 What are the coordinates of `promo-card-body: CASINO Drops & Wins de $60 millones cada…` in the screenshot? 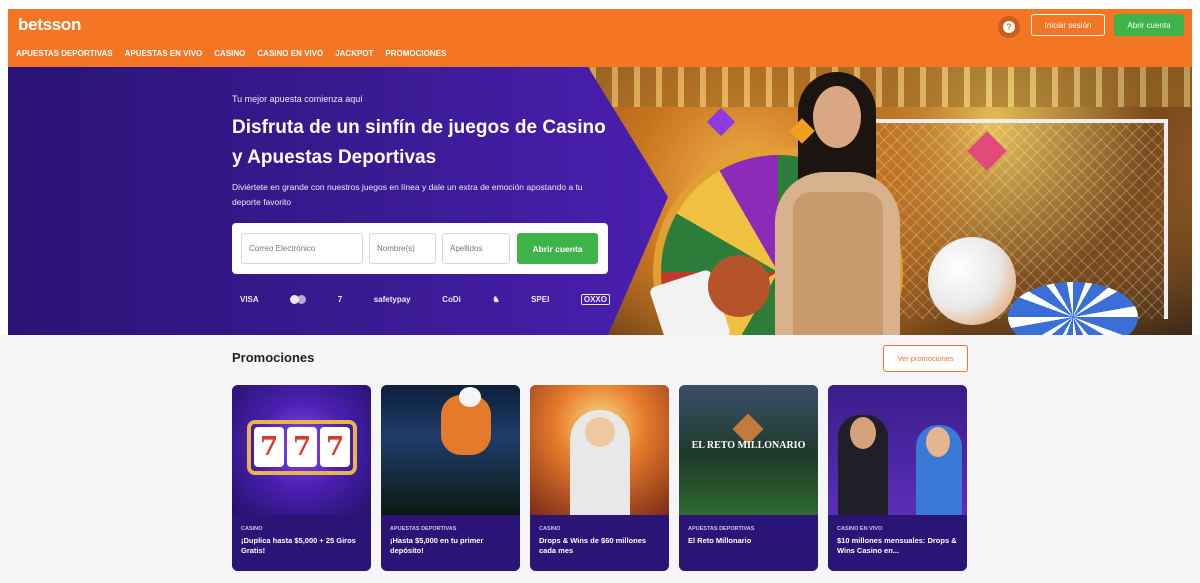 It's located at (599, 543).